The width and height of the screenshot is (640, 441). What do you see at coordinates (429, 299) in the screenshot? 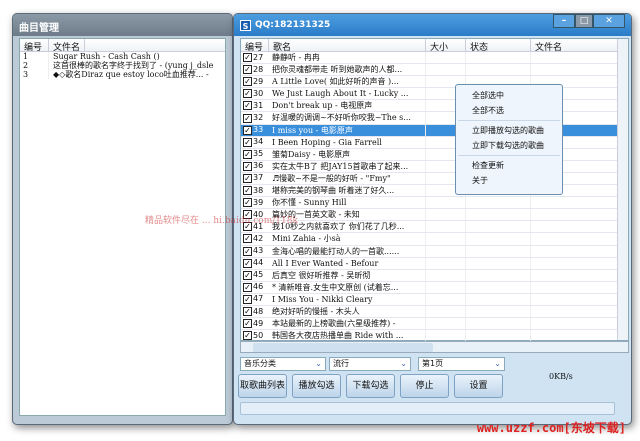
I see `table-row: ✓ 47 I Miss You - Nikki Cleary` at bounding box center [429, 299].